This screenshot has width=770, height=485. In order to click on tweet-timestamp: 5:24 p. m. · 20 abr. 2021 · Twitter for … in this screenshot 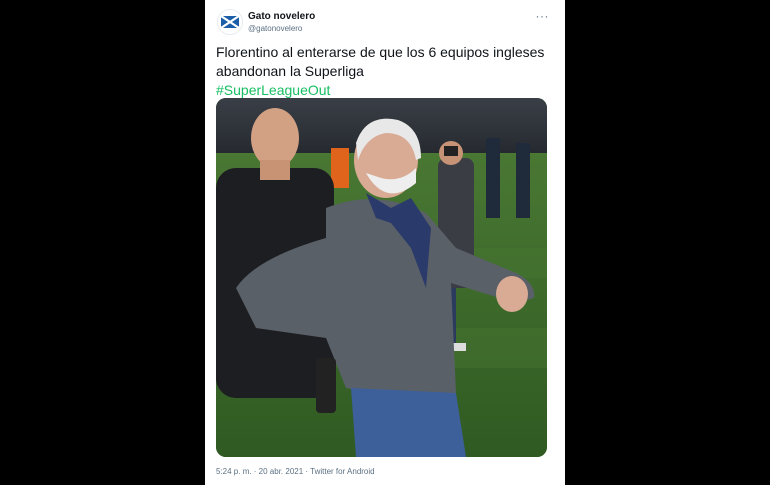, I will do `click(295, 471)`.